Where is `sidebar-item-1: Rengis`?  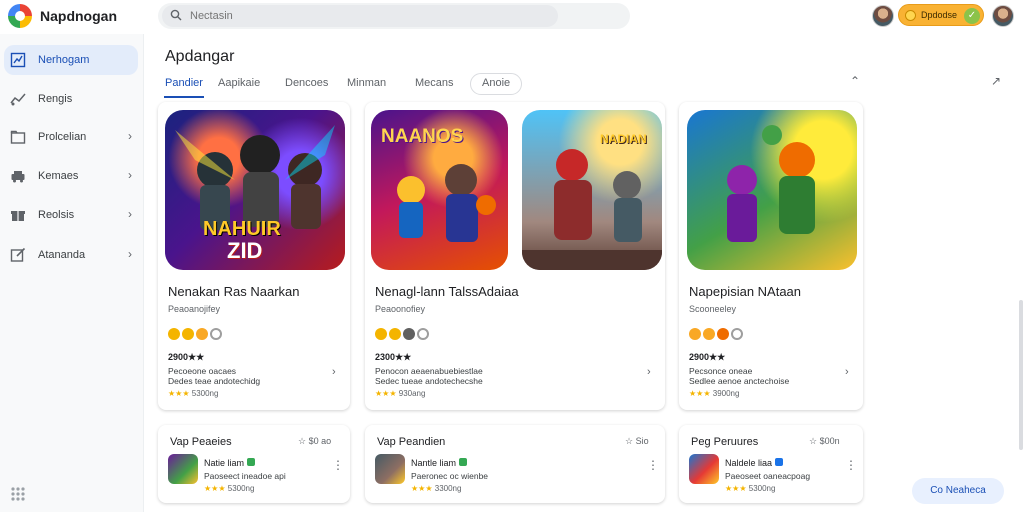 sidebar-item-1: Rengis is located at coordinates (71, 99).